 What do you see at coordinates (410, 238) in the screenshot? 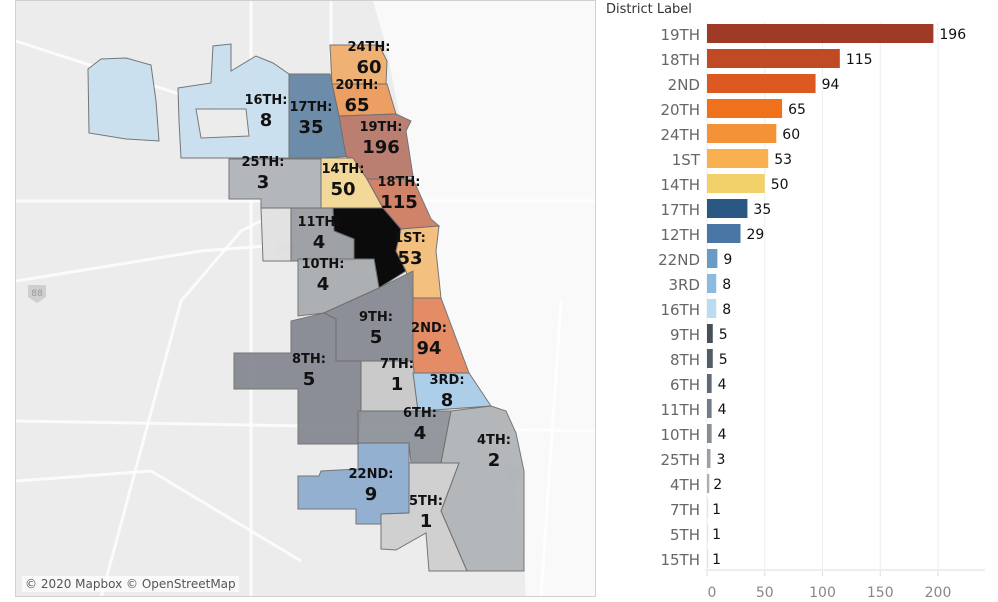
I see `district-name: 1ST:` at bounding box center [410, 238].